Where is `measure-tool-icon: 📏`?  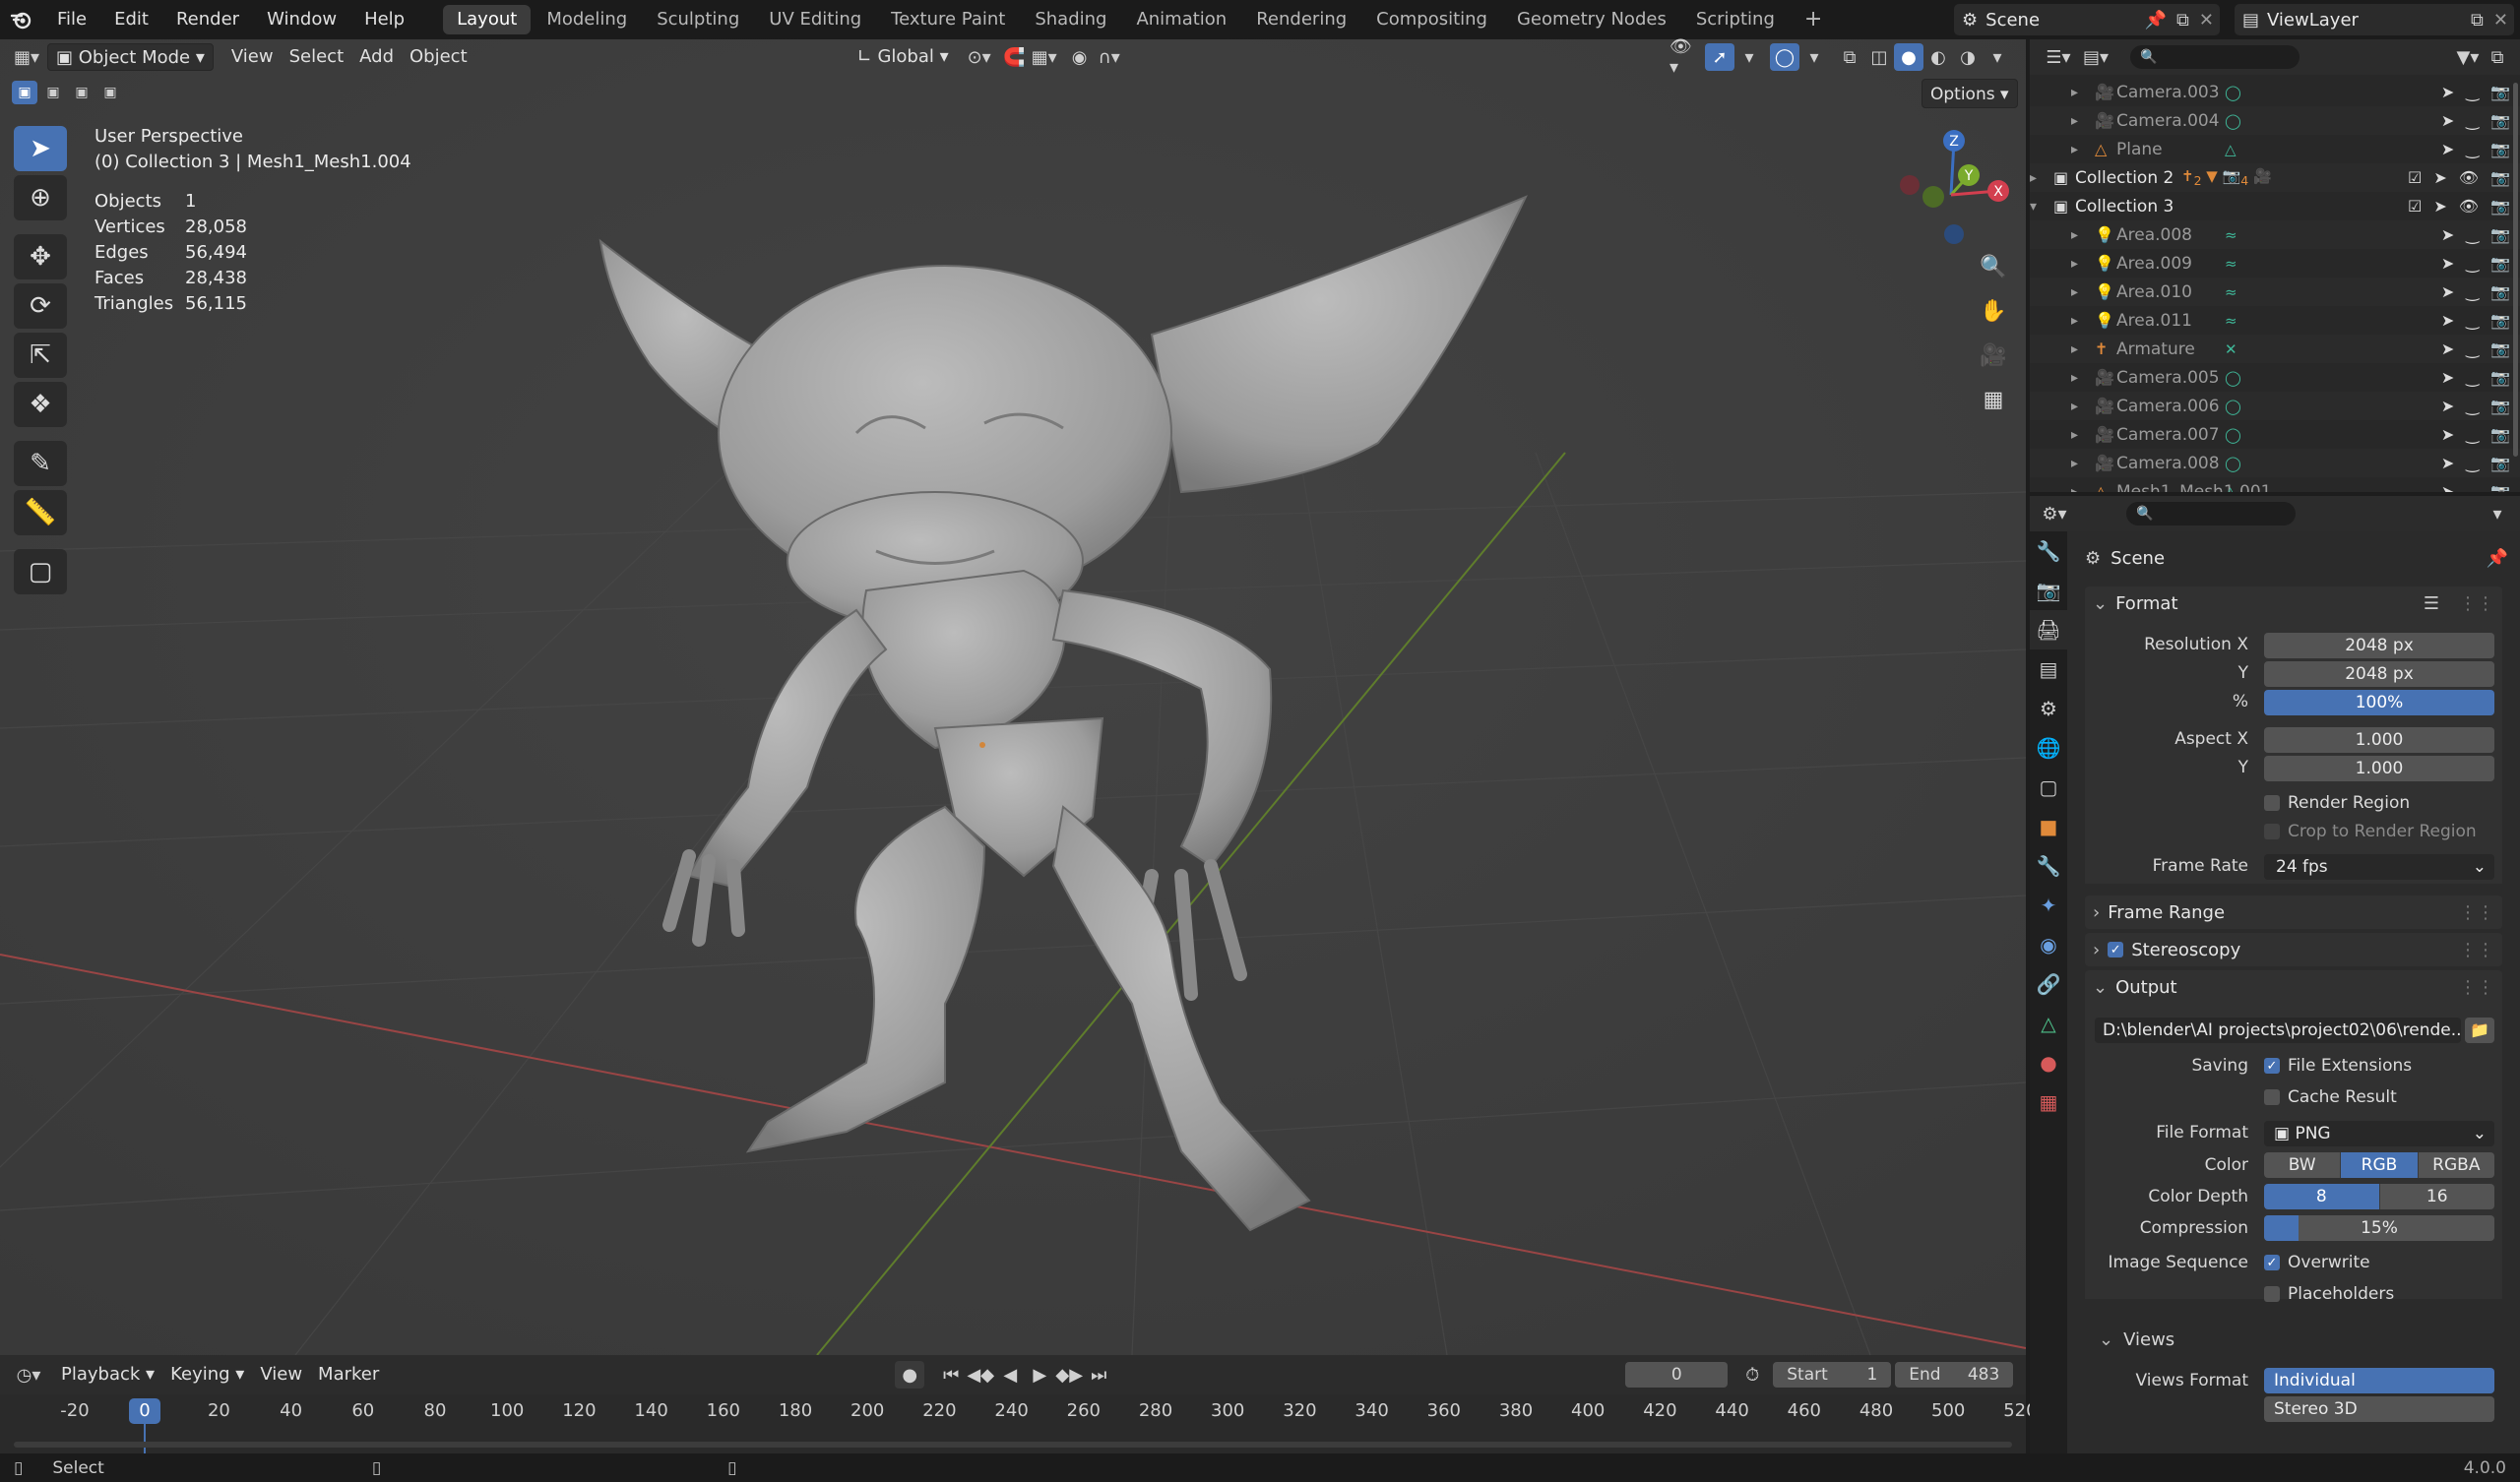
measure-tool-icon: 📏 is located at coordinates (40, 512).